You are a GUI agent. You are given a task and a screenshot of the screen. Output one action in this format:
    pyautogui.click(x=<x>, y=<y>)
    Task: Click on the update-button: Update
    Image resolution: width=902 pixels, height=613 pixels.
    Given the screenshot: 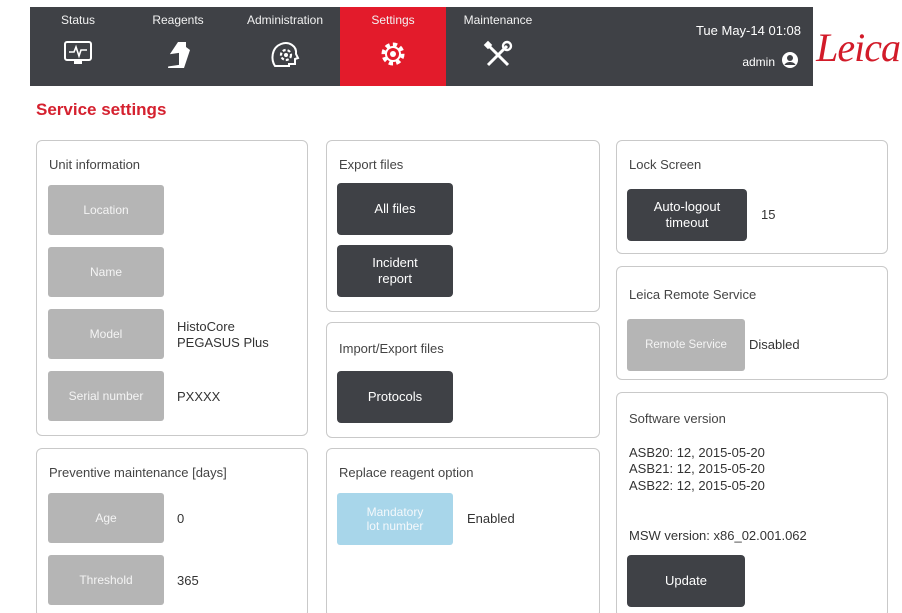 What is the action you would take?
    pyautogui.click(x=686, y=581)
    